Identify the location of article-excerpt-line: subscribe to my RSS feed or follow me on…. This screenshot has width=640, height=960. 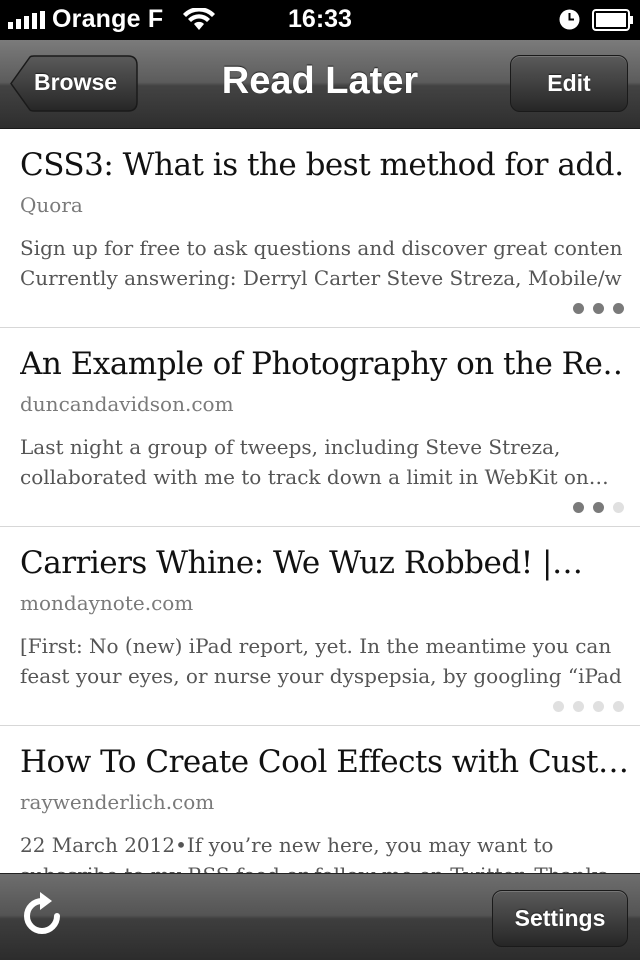
(321, 866).